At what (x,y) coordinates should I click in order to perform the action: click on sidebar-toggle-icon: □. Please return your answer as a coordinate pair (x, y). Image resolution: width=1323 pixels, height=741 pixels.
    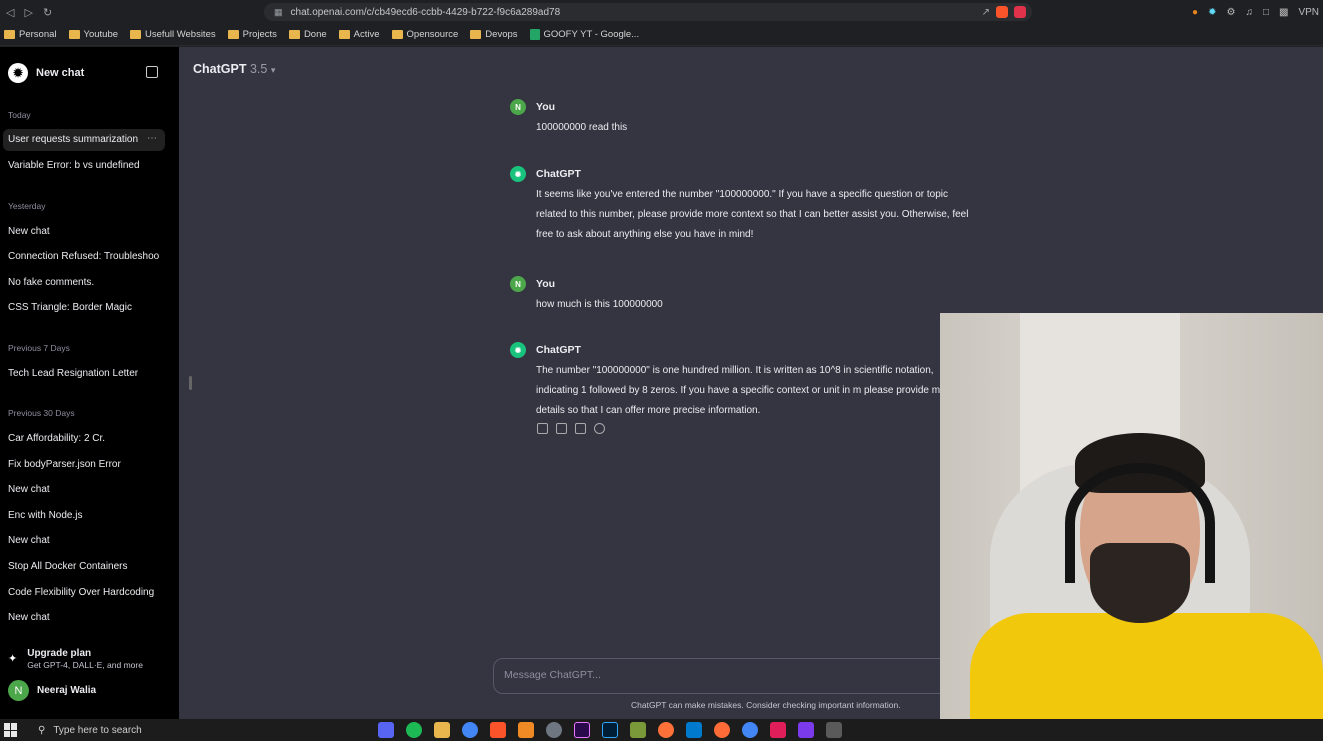
    Looking at the image, I should click on (1266, 12).